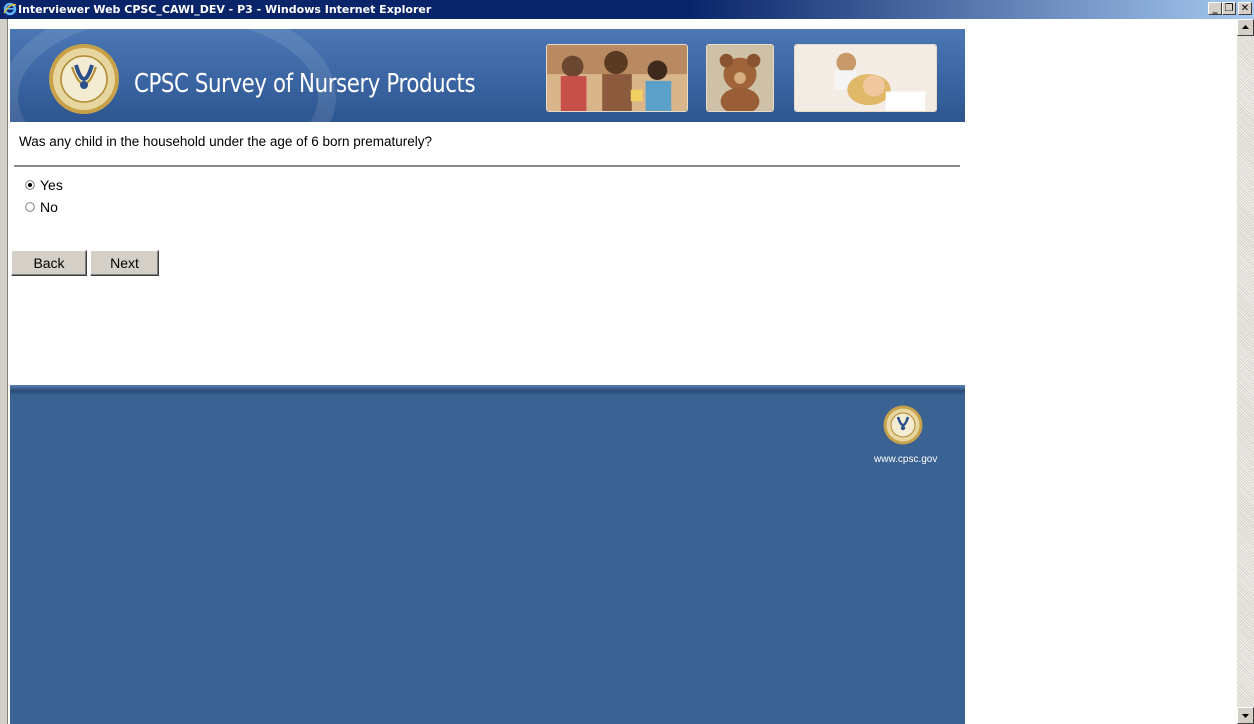 The width and height of the screenshot is (1254, 724). What do you see at coordinates (49, 263) in the screenshot?
I see `back-button: Back` at bounding box center [49, 263].